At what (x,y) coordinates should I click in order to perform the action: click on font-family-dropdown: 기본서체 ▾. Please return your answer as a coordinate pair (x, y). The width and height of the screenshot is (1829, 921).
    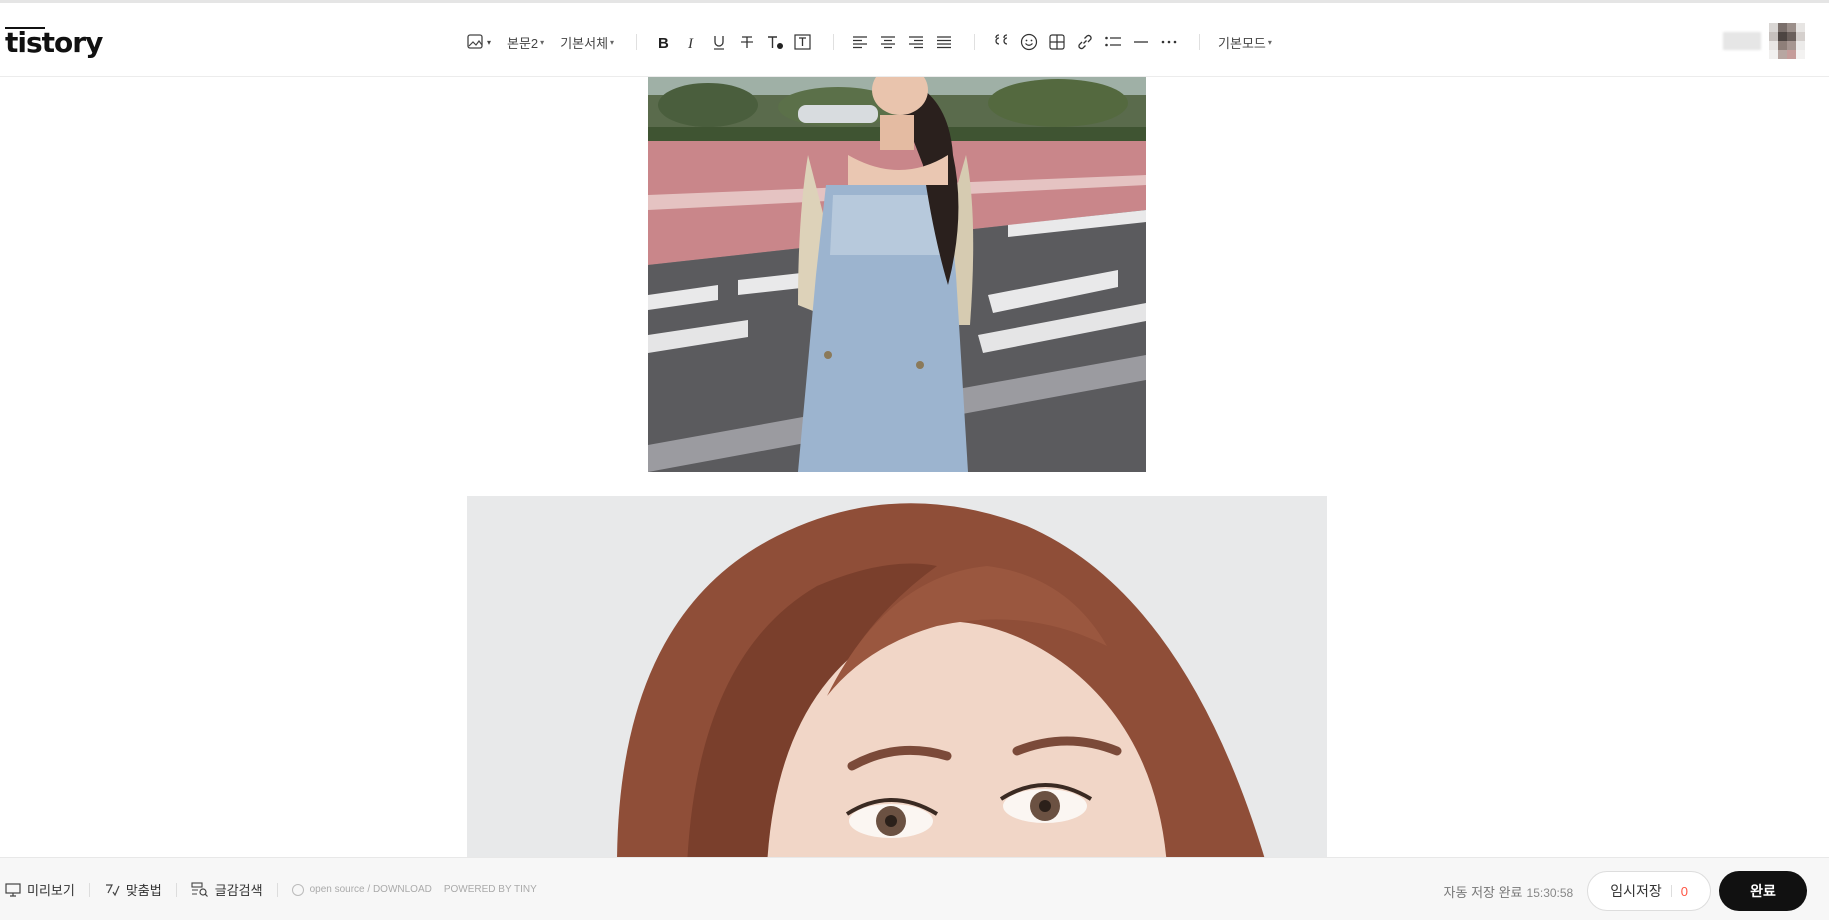
    Looking at the image, I should click on (587, 42).